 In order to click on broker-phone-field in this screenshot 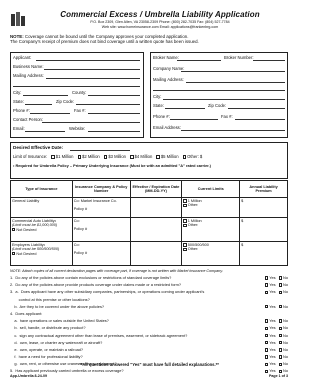, I will do `click(194, 119)`.